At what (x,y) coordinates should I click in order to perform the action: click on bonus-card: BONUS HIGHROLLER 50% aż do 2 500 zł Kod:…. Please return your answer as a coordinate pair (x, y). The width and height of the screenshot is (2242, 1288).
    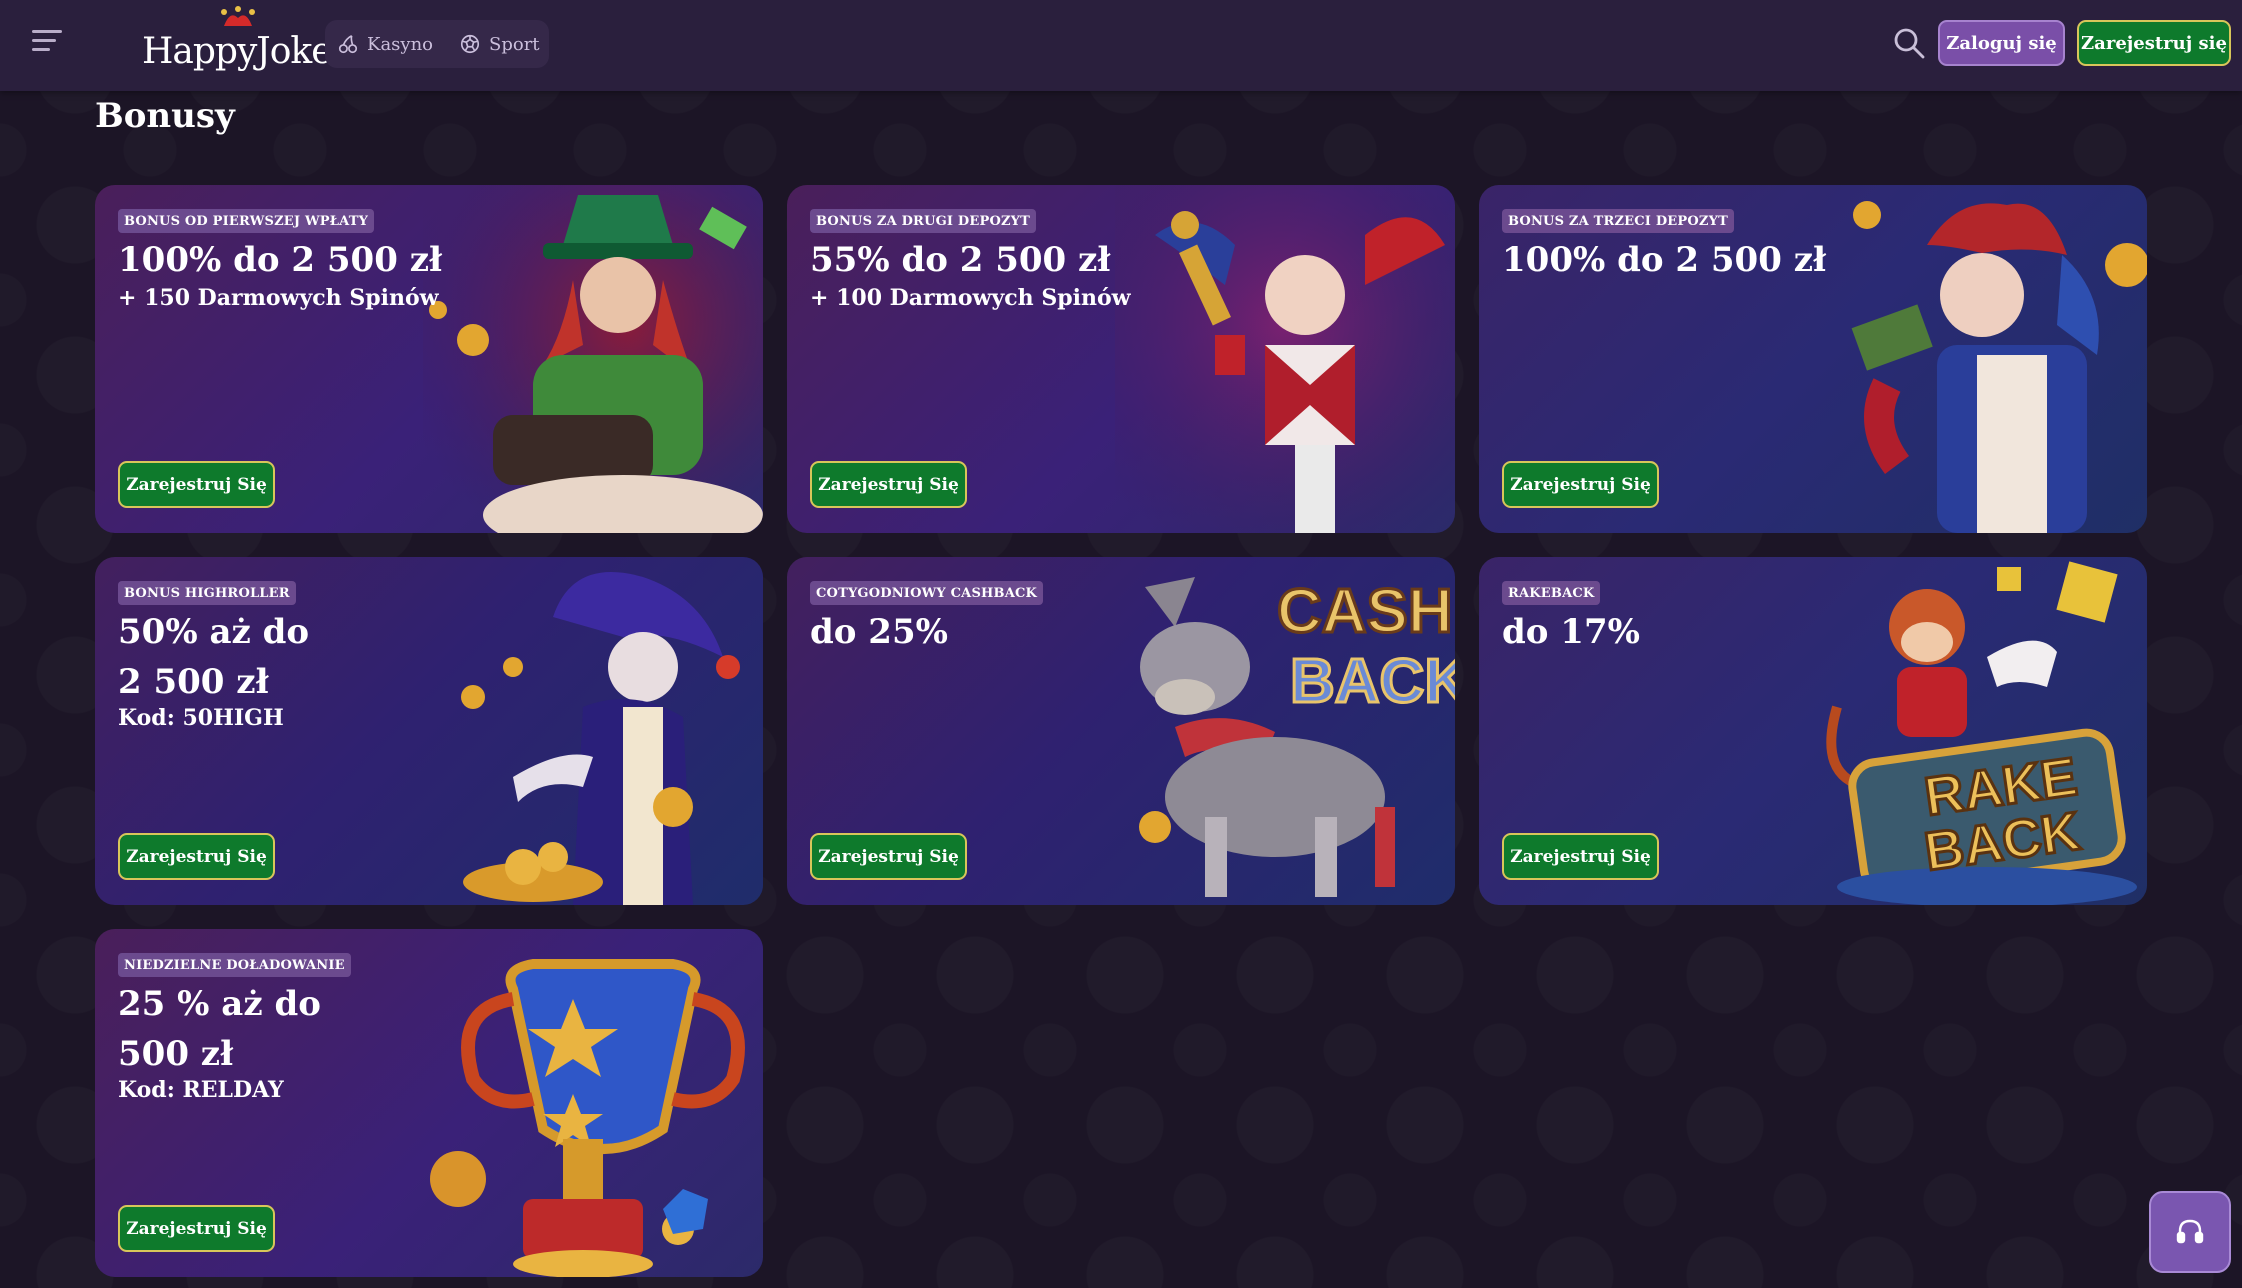
    Looking at the image, I should click on (429, 731).